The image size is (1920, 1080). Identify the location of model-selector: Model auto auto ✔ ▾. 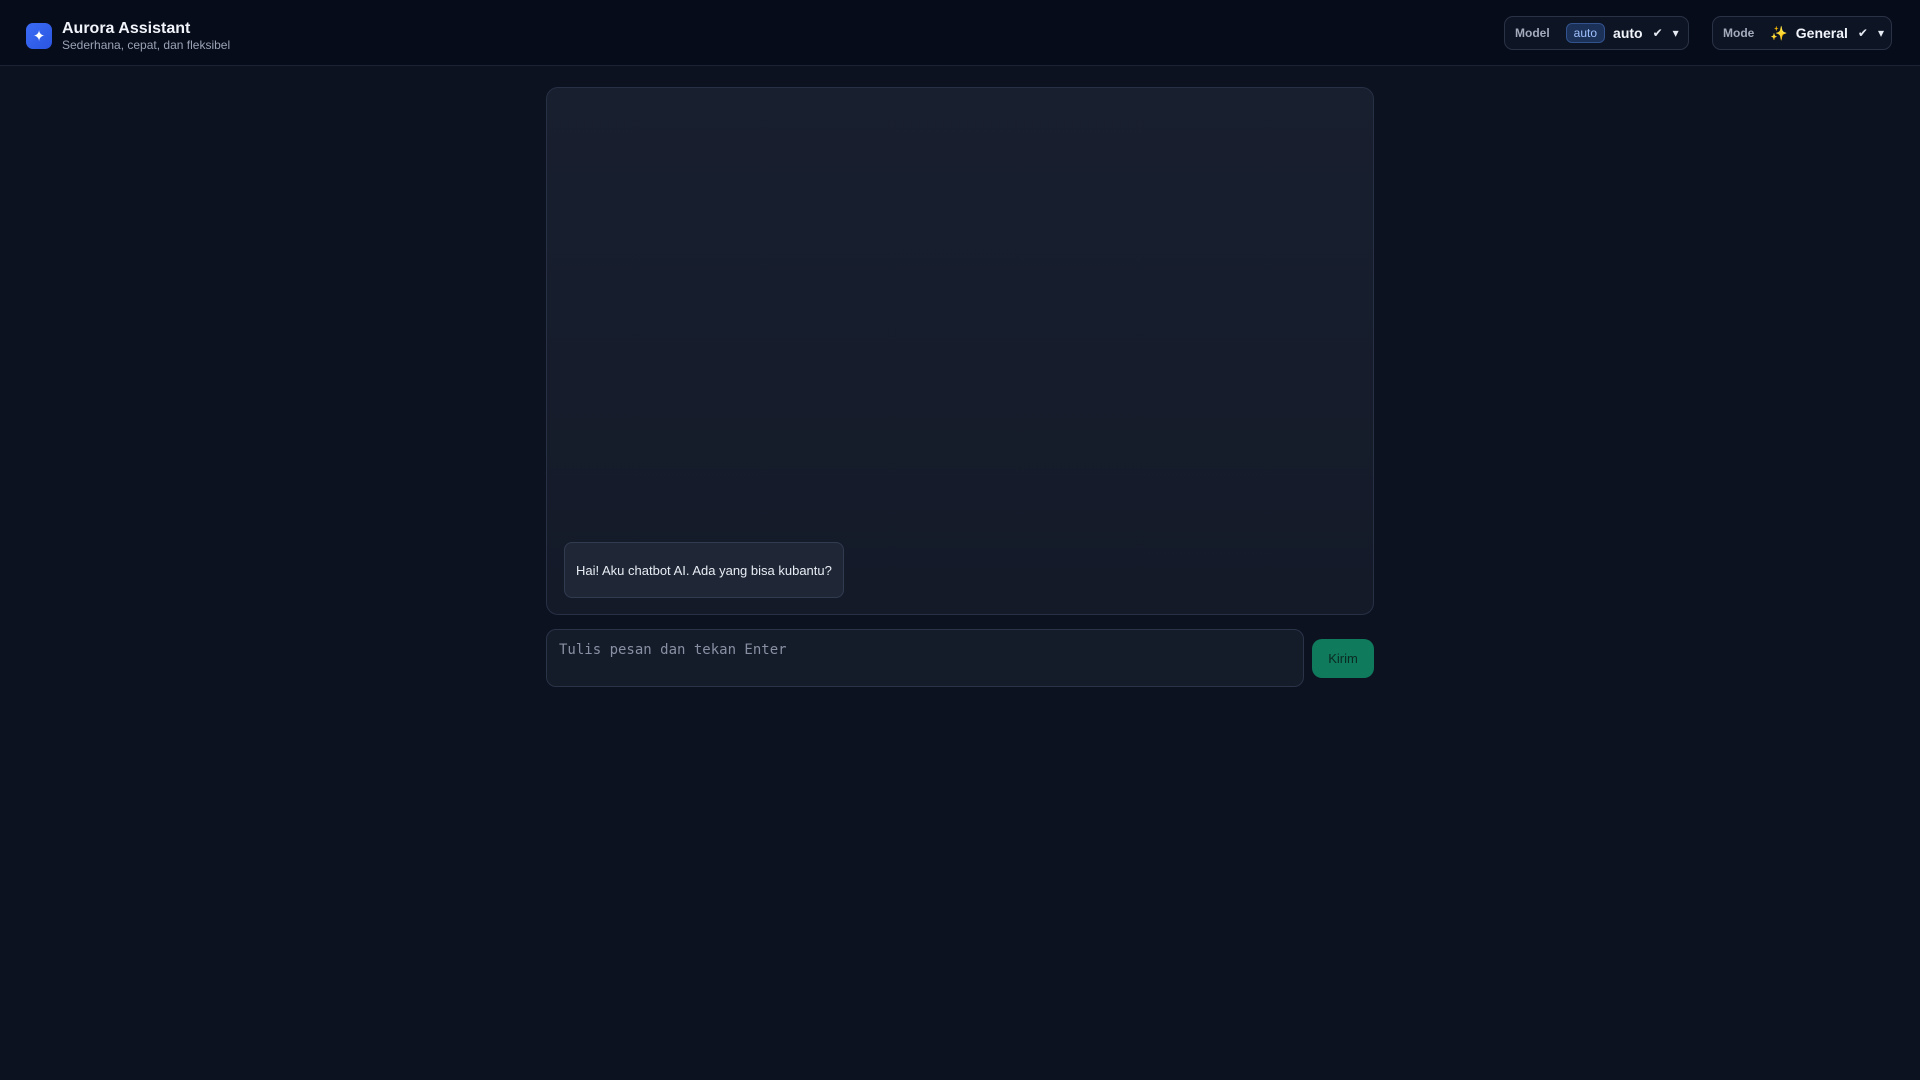
(1596, 33).